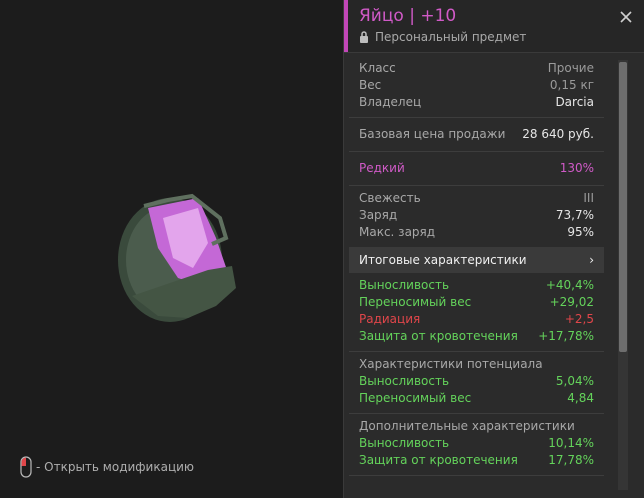  What do you see at coordinates (494, 26) in the screenshot?
I see `item-header: Яйцо | +10 Персональный предмет` at bounding box center [494, 26].